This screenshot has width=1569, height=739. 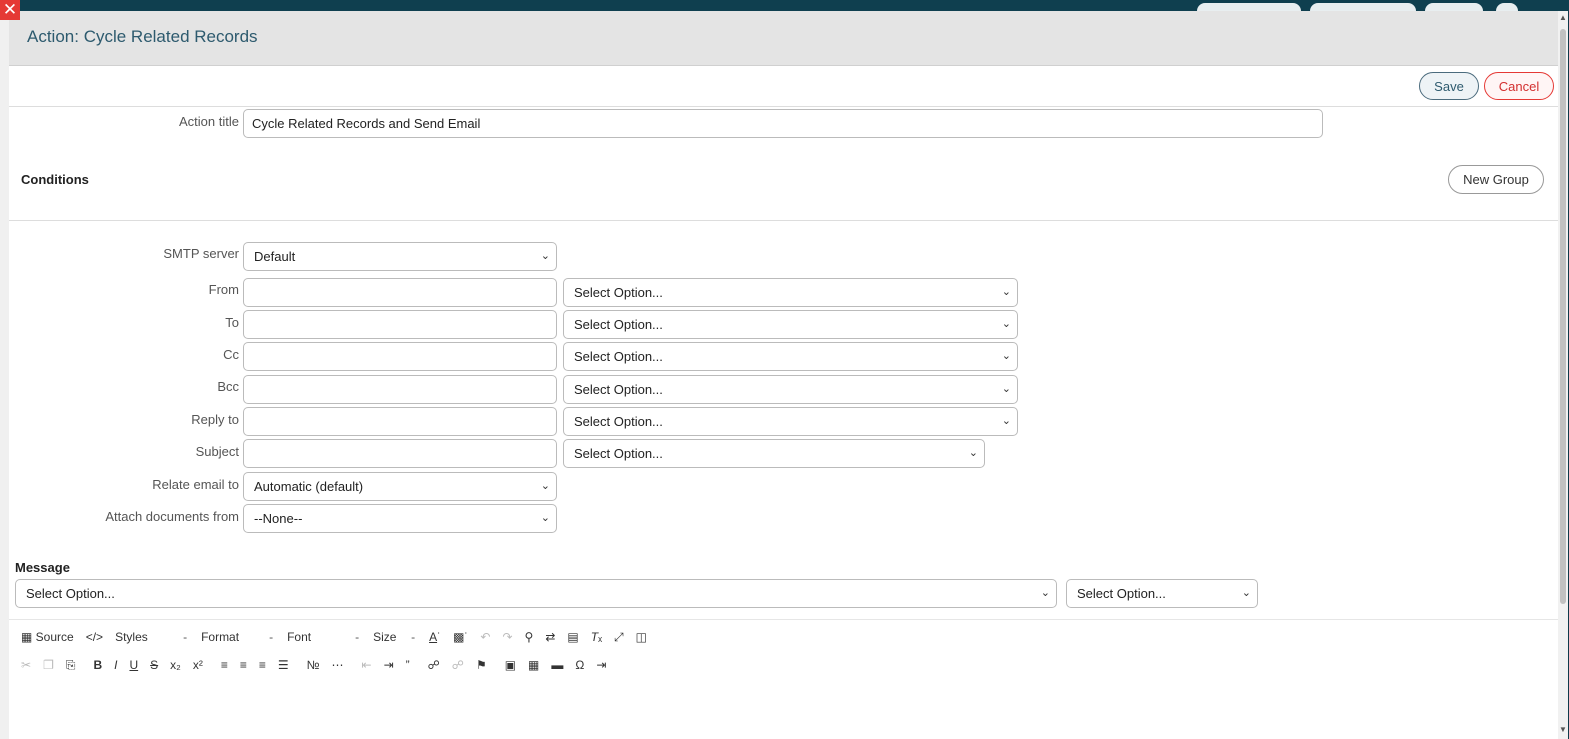 What do you see at coordinates (774, 453) in the screenshot?
I see `subject-option-select: Select Option... ⌄` at bounding box center [774, 453].